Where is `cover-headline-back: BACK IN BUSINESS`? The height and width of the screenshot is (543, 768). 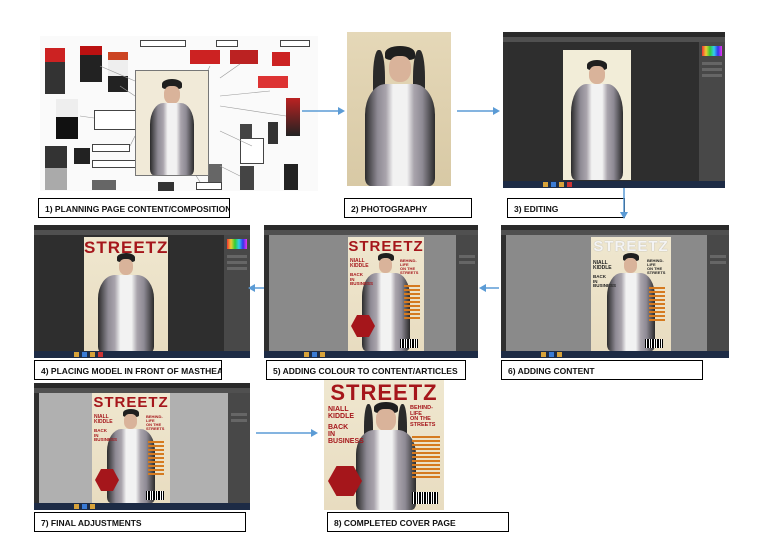
cover-headline-back: BACK IN BUSINESS is located at coordinates (346, 434).